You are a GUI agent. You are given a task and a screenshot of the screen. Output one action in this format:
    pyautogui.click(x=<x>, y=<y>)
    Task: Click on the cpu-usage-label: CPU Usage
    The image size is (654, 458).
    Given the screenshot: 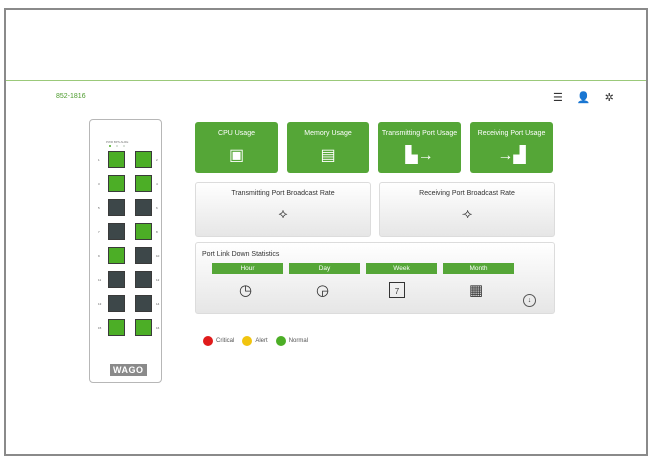 What is the action you would take?
    pyautogui.click(x=236, y=133)
    